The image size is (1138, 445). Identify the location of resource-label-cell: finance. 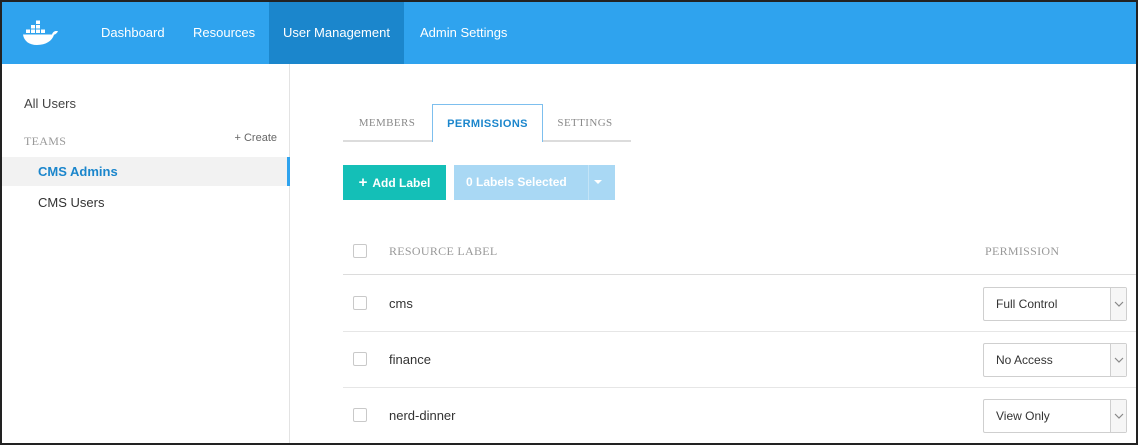
(410, 359).